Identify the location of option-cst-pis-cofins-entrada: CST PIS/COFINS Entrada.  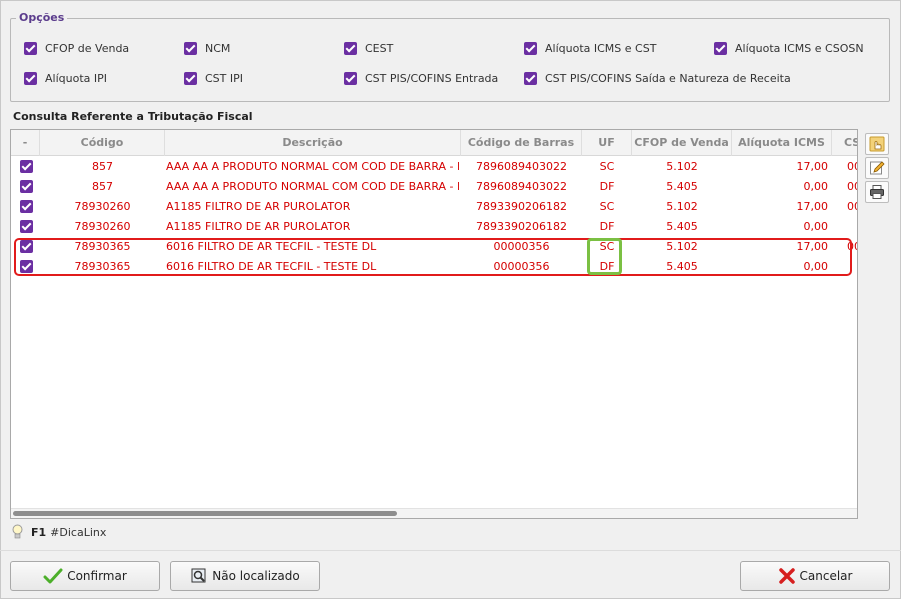
(421, 78).